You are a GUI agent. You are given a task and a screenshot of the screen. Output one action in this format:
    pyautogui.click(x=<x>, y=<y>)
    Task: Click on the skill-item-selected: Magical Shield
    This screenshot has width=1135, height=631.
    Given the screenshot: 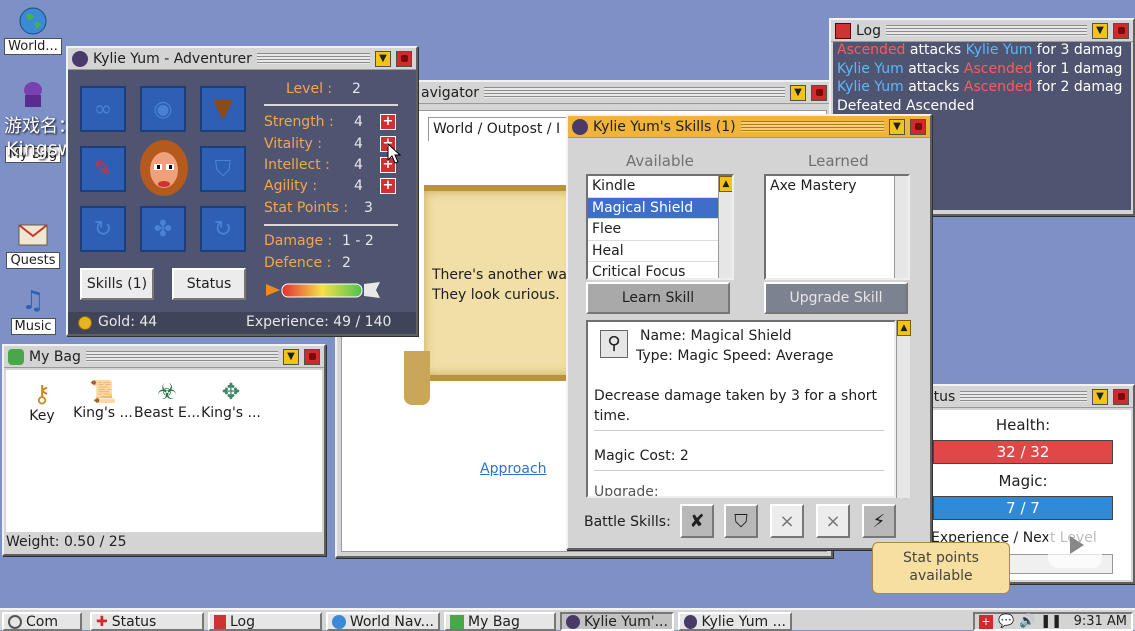 What is the action you would take?
    pyautogui.click(x=660, y=208)
    